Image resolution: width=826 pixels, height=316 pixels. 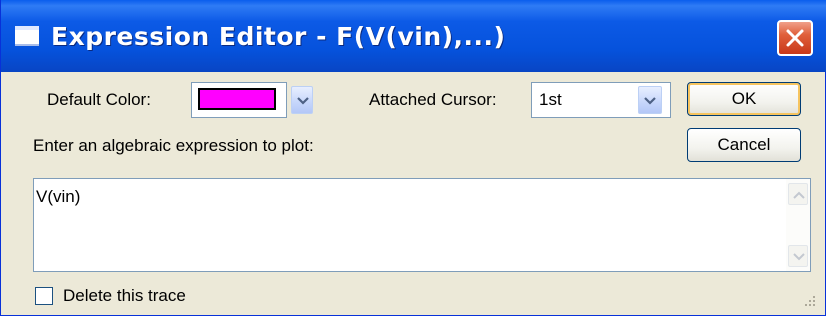 What do you see at coordinates (99, 99) in the screenshot?
I see `default-color-label: Default Color:` at bounding box center [99, 99].